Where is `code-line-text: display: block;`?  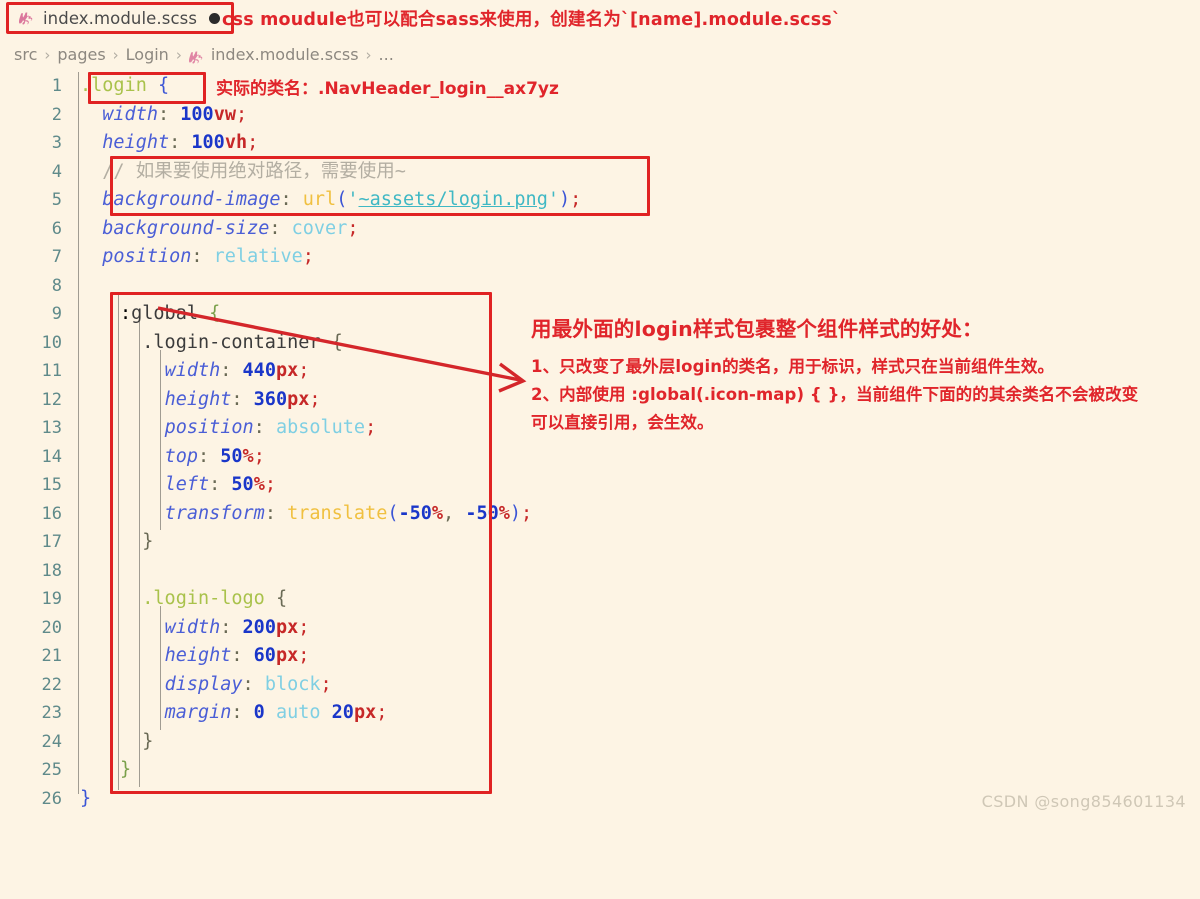
code-line-text: display: block; is located at coordinates (248, 684).